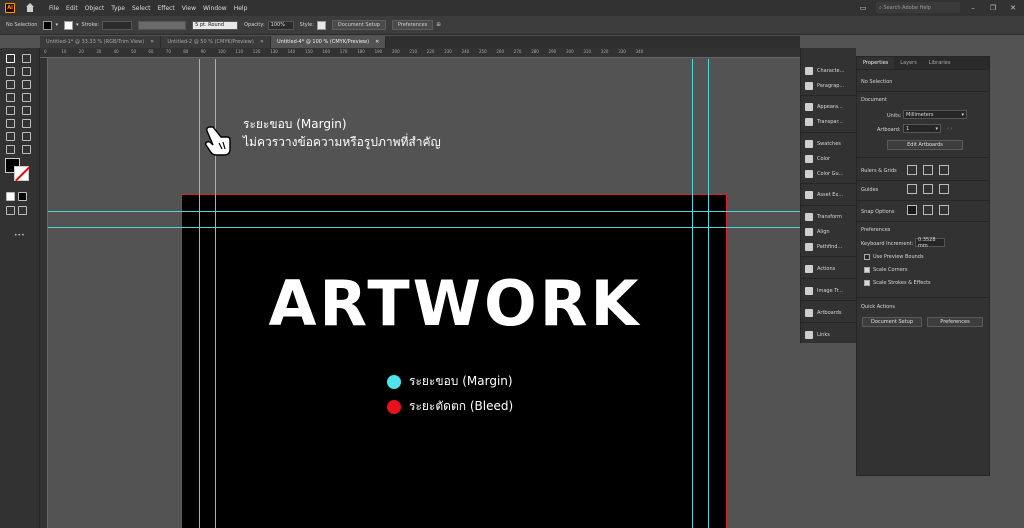 This screenshot has height=528, width=1024. Describe the element at coordinates (216, 42) in the screenshot. I see `tab-untitled-2: Untitled-2 @ 50 % (CMYK/Preview) ✕` at that location.